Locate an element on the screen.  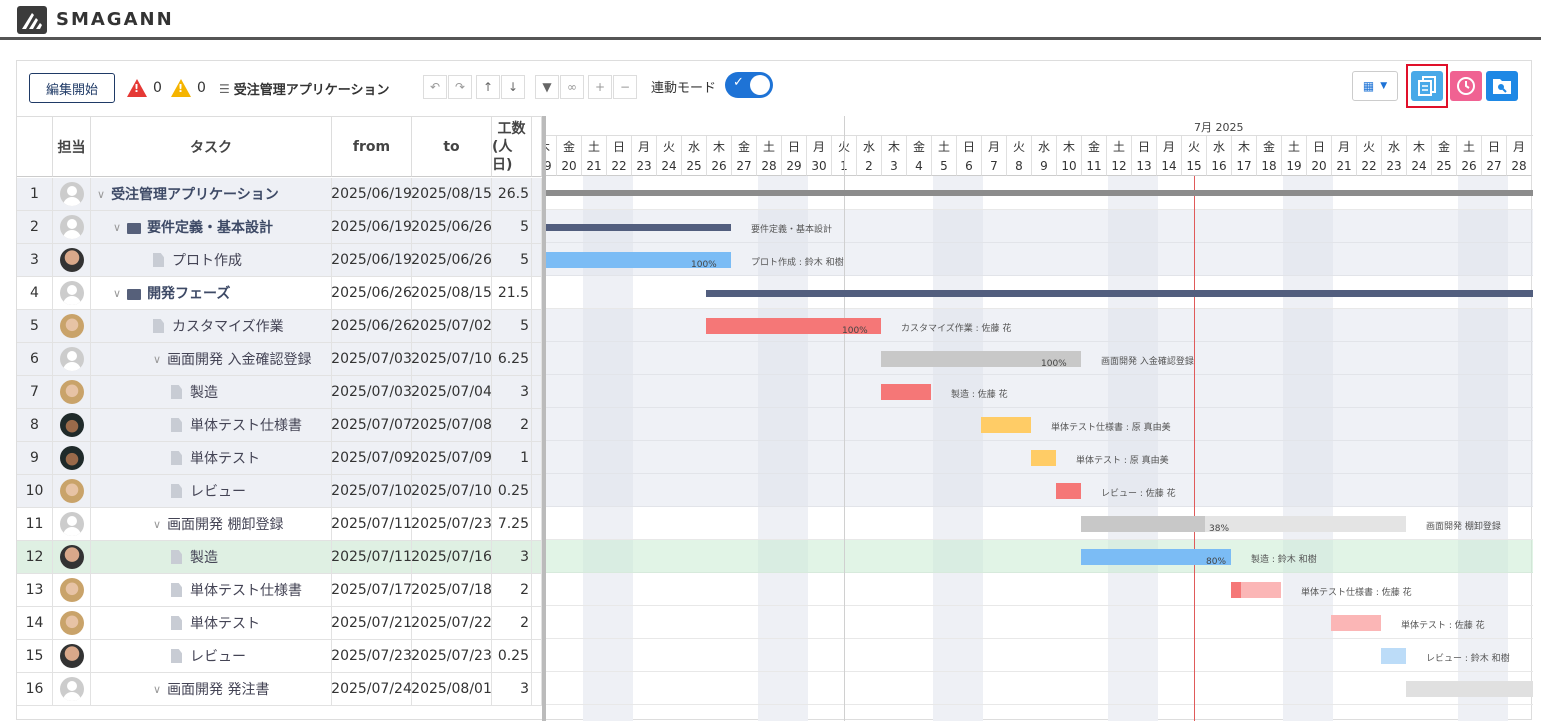
table-row: 10 レビュー 2025/07/10 2025/07/10 0.25 is located at coordinates (279, 491).